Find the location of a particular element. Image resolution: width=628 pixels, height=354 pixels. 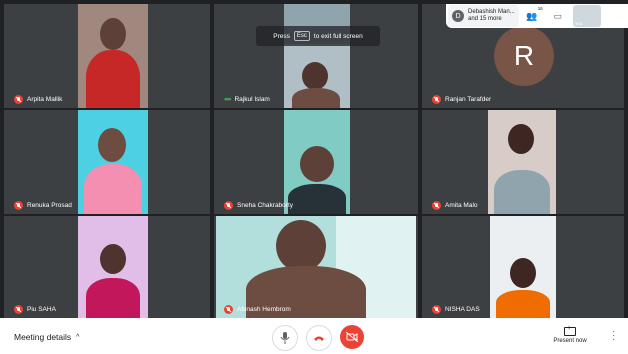

participant-name: Renuka Prosad is located at coordinates (49, 205).